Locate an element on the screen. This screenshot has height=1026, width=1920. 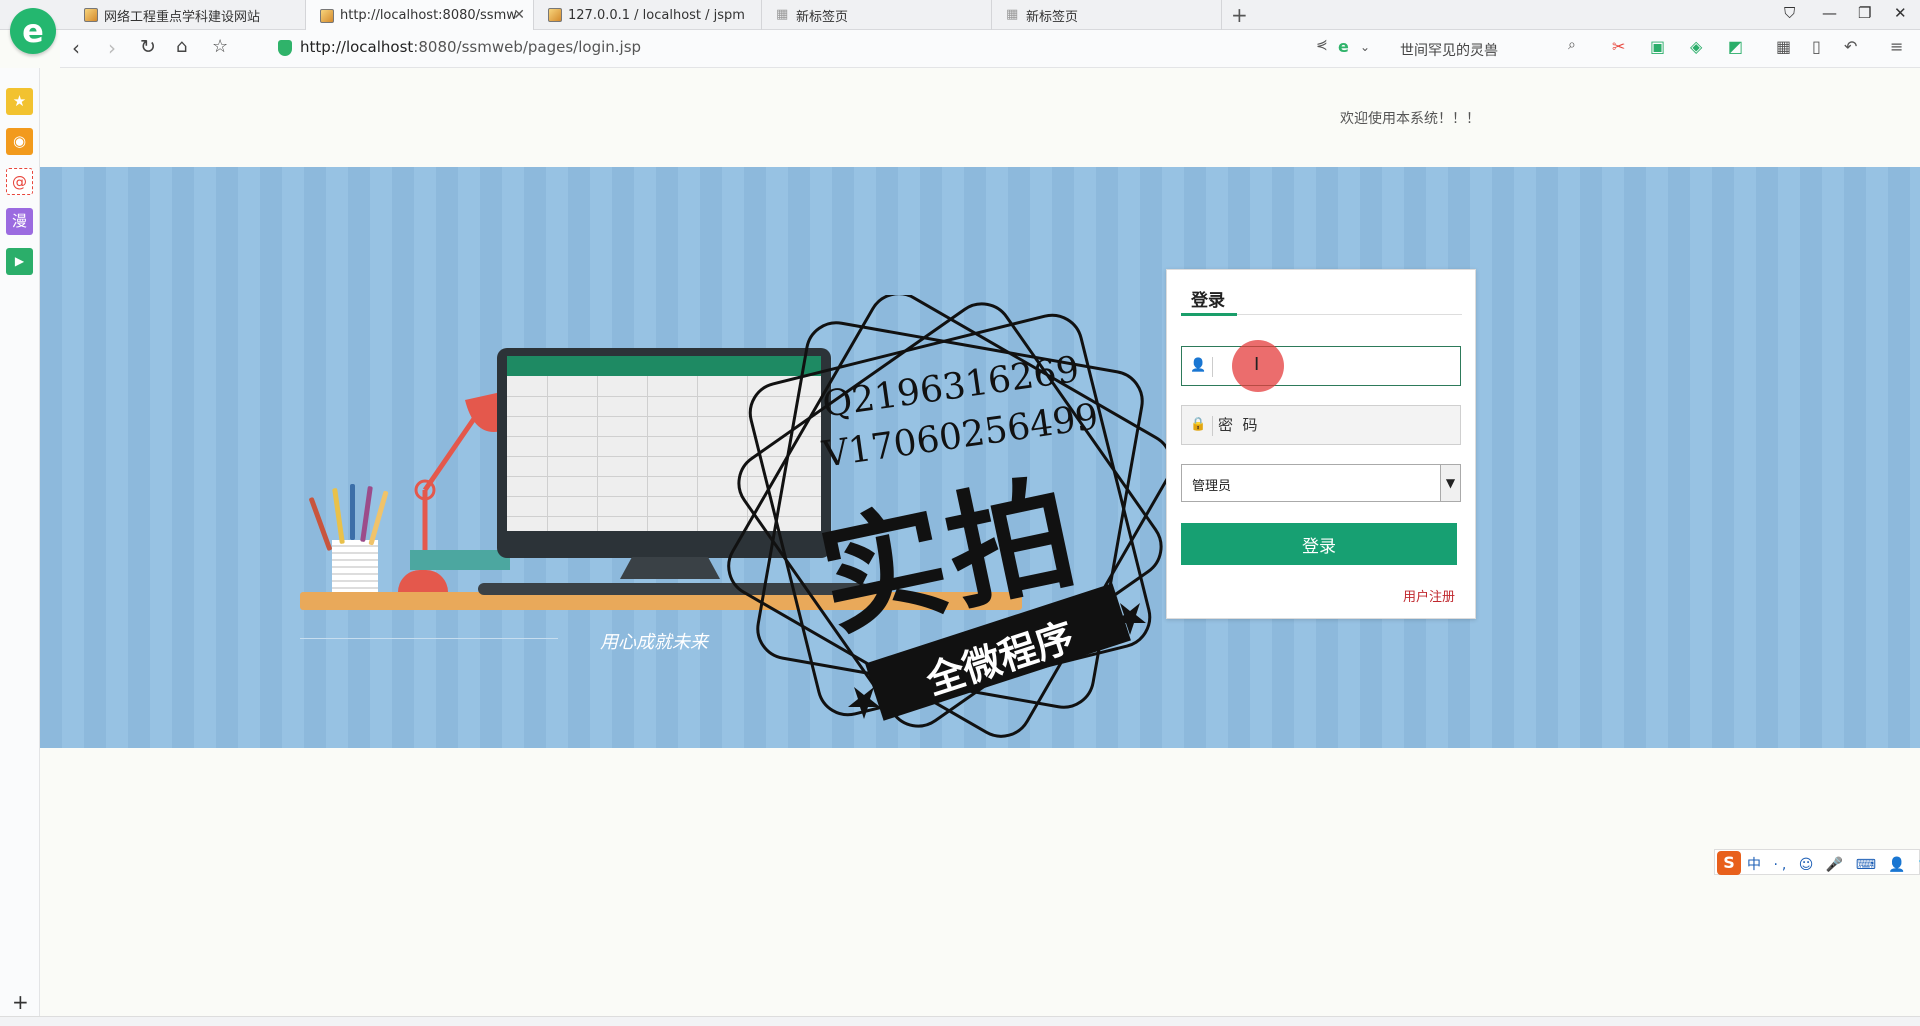
sidebar: ★ ◉ @ 漫 ▶ is located at coordinates (20, 547).